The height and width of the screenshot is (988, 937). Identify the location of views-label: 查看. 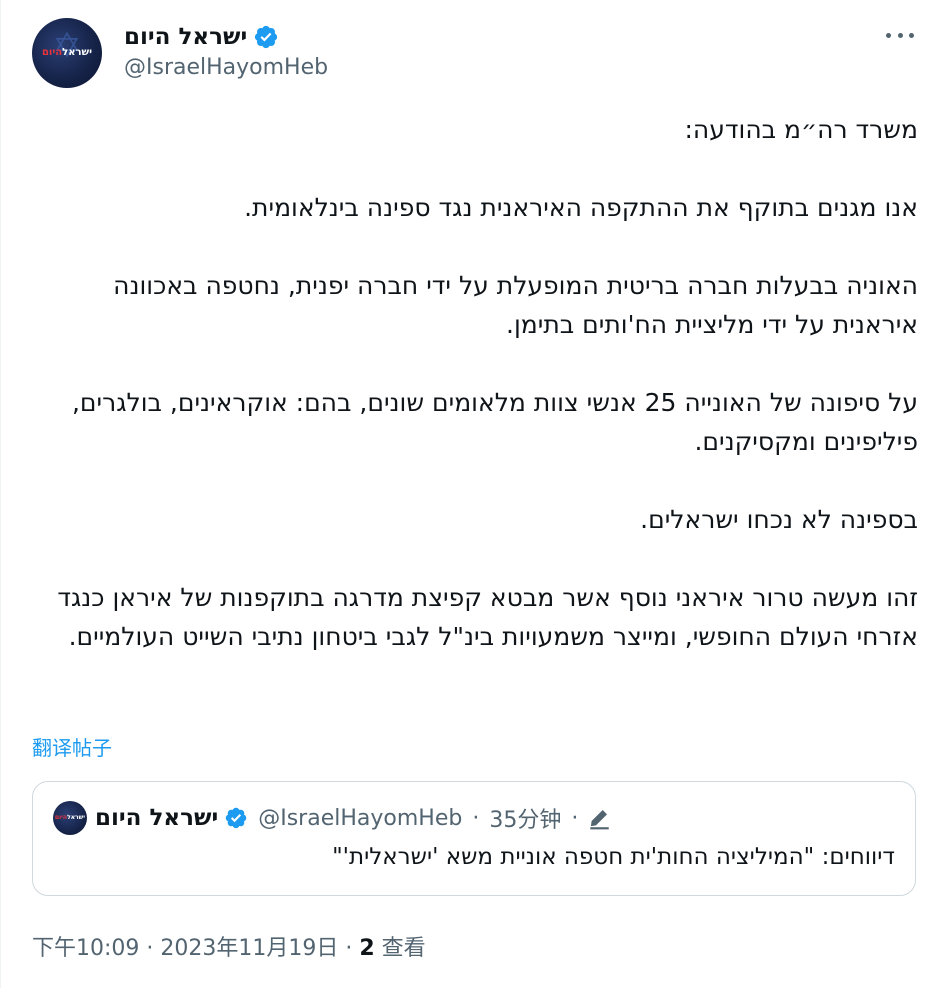
(403, 948).